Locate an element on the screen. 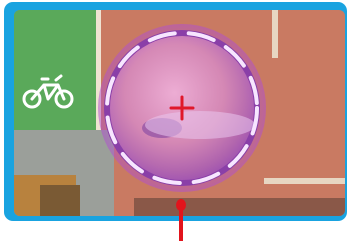 The image size is (351, 241). stylus-pointer-tip is located at coordinates (181, 205).